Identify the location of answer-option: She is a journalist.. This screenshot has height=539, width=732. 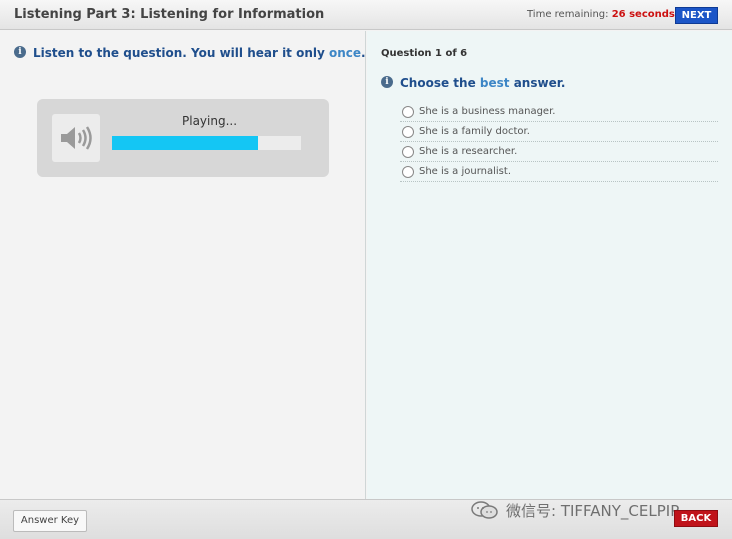
(559, 172).